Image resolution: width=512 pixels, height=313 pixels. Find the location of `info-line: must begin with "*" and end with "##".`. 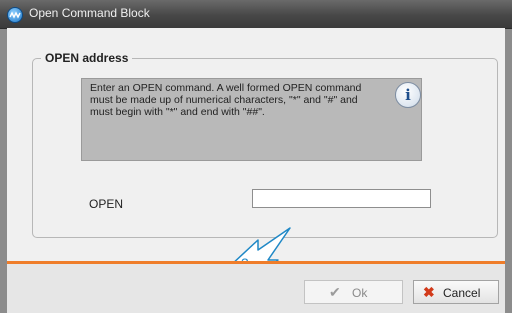

info-line: must begin with "*" and end with "##". is located at coordinates (177, 112).